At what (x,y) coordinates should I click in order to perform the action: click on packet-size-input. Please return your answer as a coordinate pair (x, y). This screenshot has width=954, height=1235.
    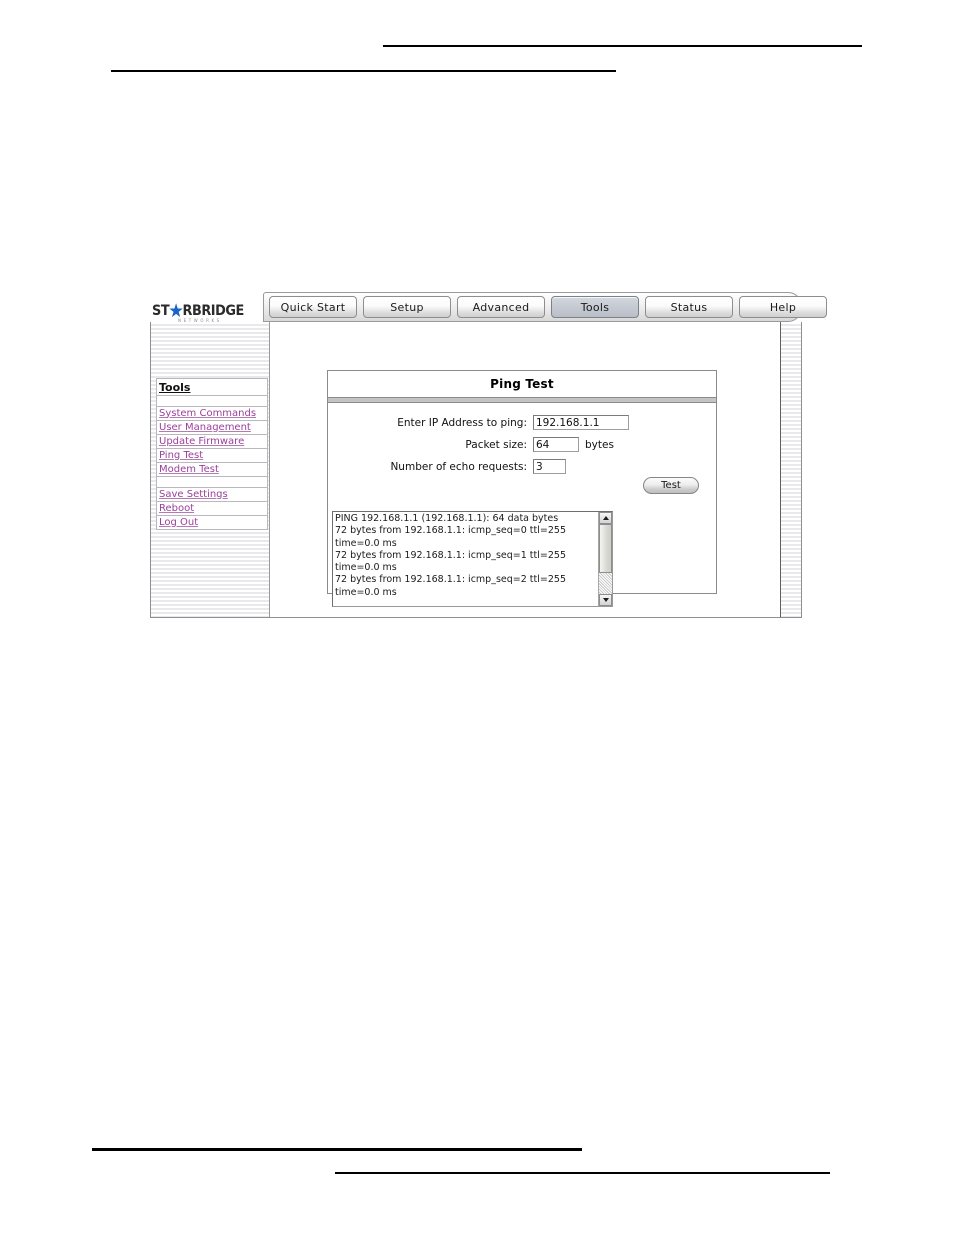
    Looking at the image, I should click on (556, 444).